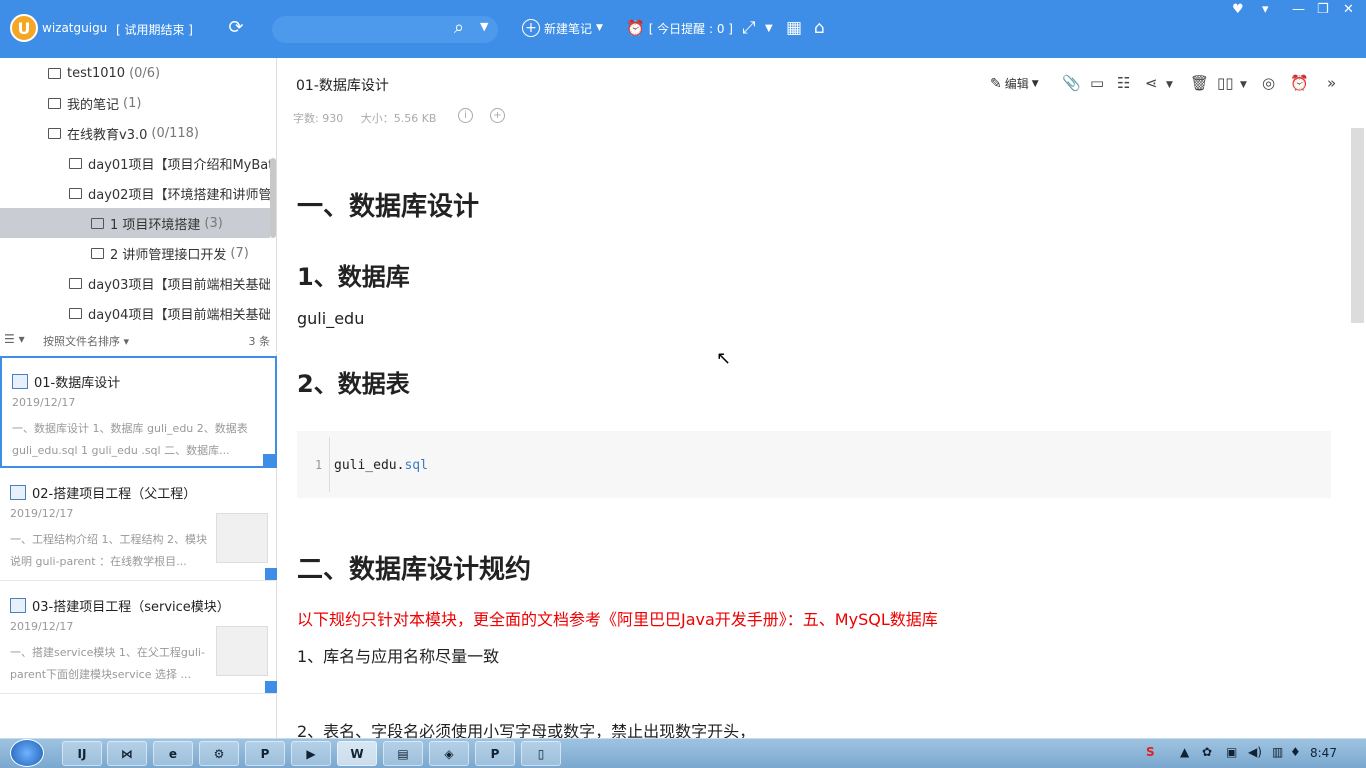  Describe the element at coordinates (353, 277) in the screenshot. I see `heading-2: 1、数据库` at that location.